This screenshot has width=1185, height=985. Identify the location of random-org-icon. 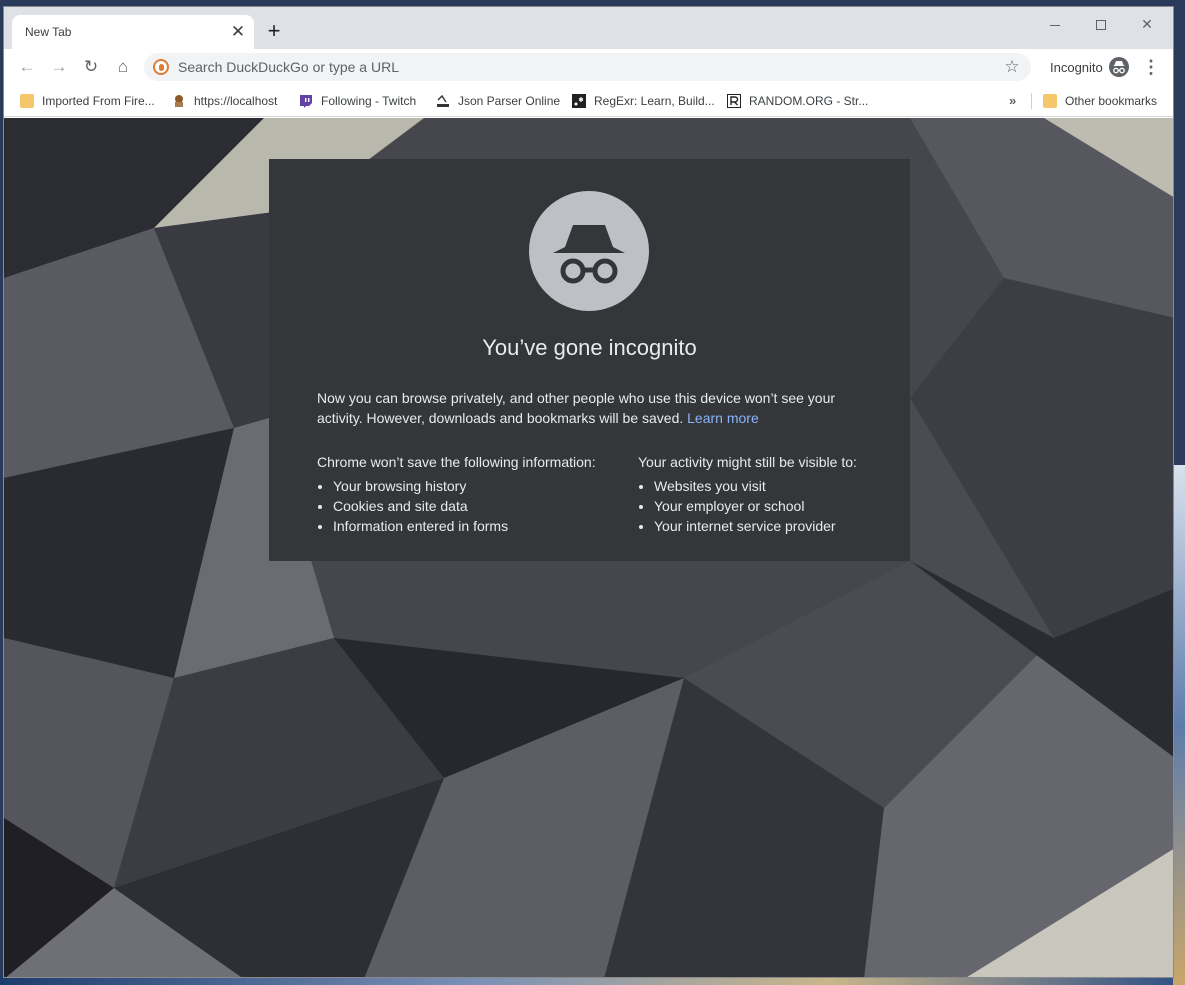
(734, 101).